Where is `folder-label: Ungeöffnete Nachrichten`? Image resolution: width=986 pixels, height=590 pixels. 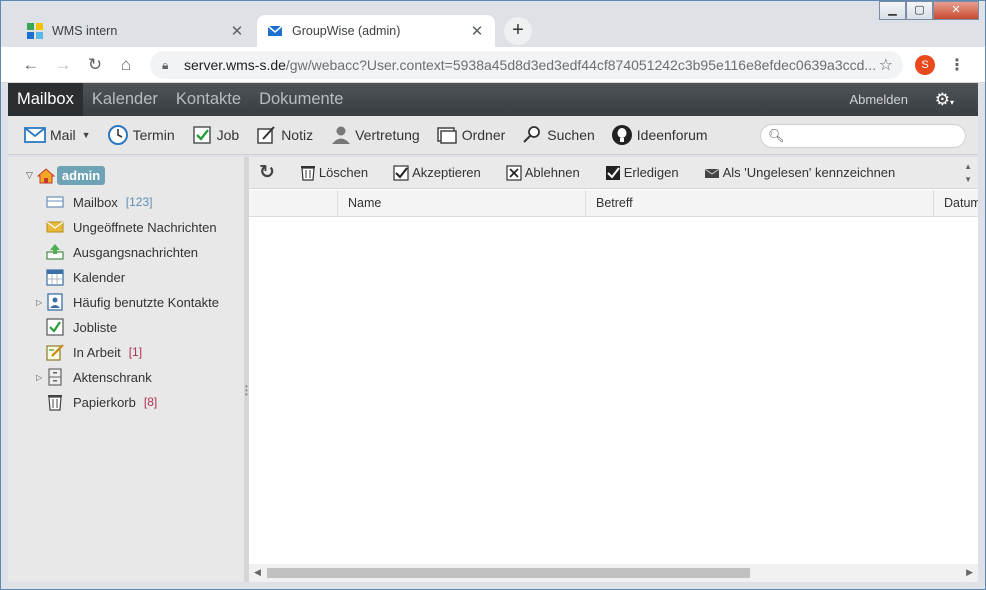 folder-label: Ungeöffnete Nachrichten is located at coordinates (145, 227).